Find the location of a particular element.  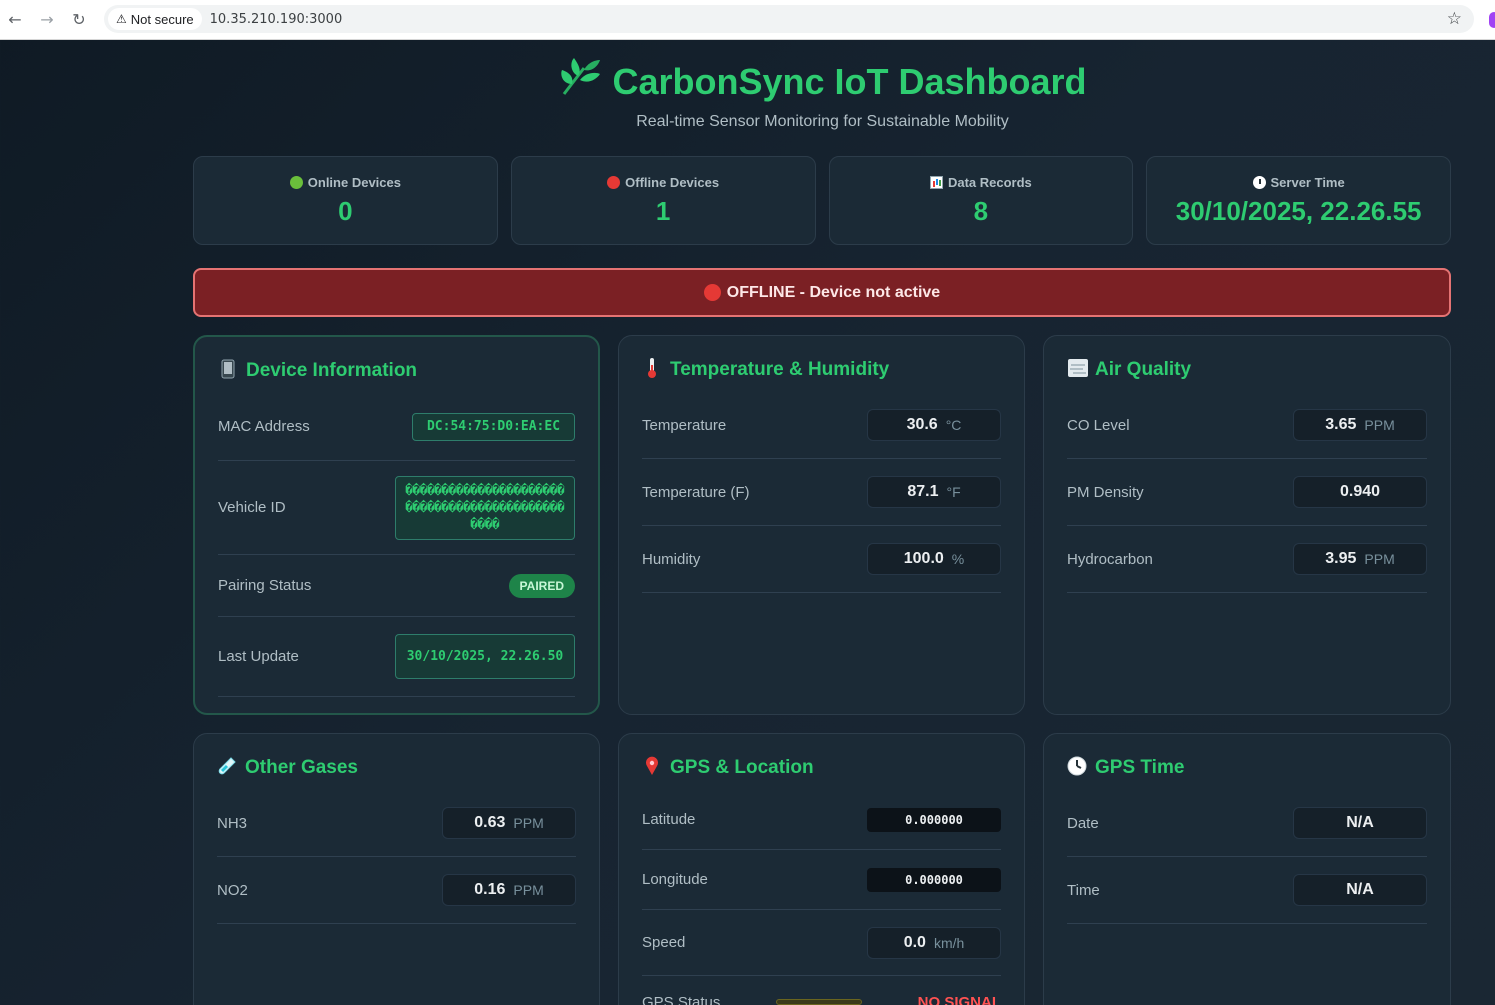

temperature-row: Temperature 30.6 °C is located at coordinates (821, 425).